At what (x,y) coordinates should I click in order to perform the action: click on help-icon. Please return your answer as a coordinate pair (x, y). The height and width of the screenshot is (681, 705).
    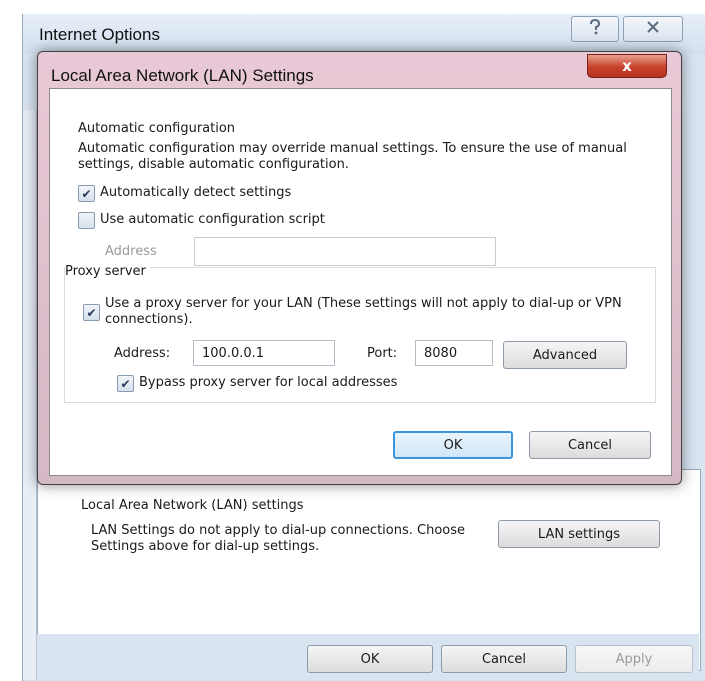
    Looking at the image, I should click on (595, 29).